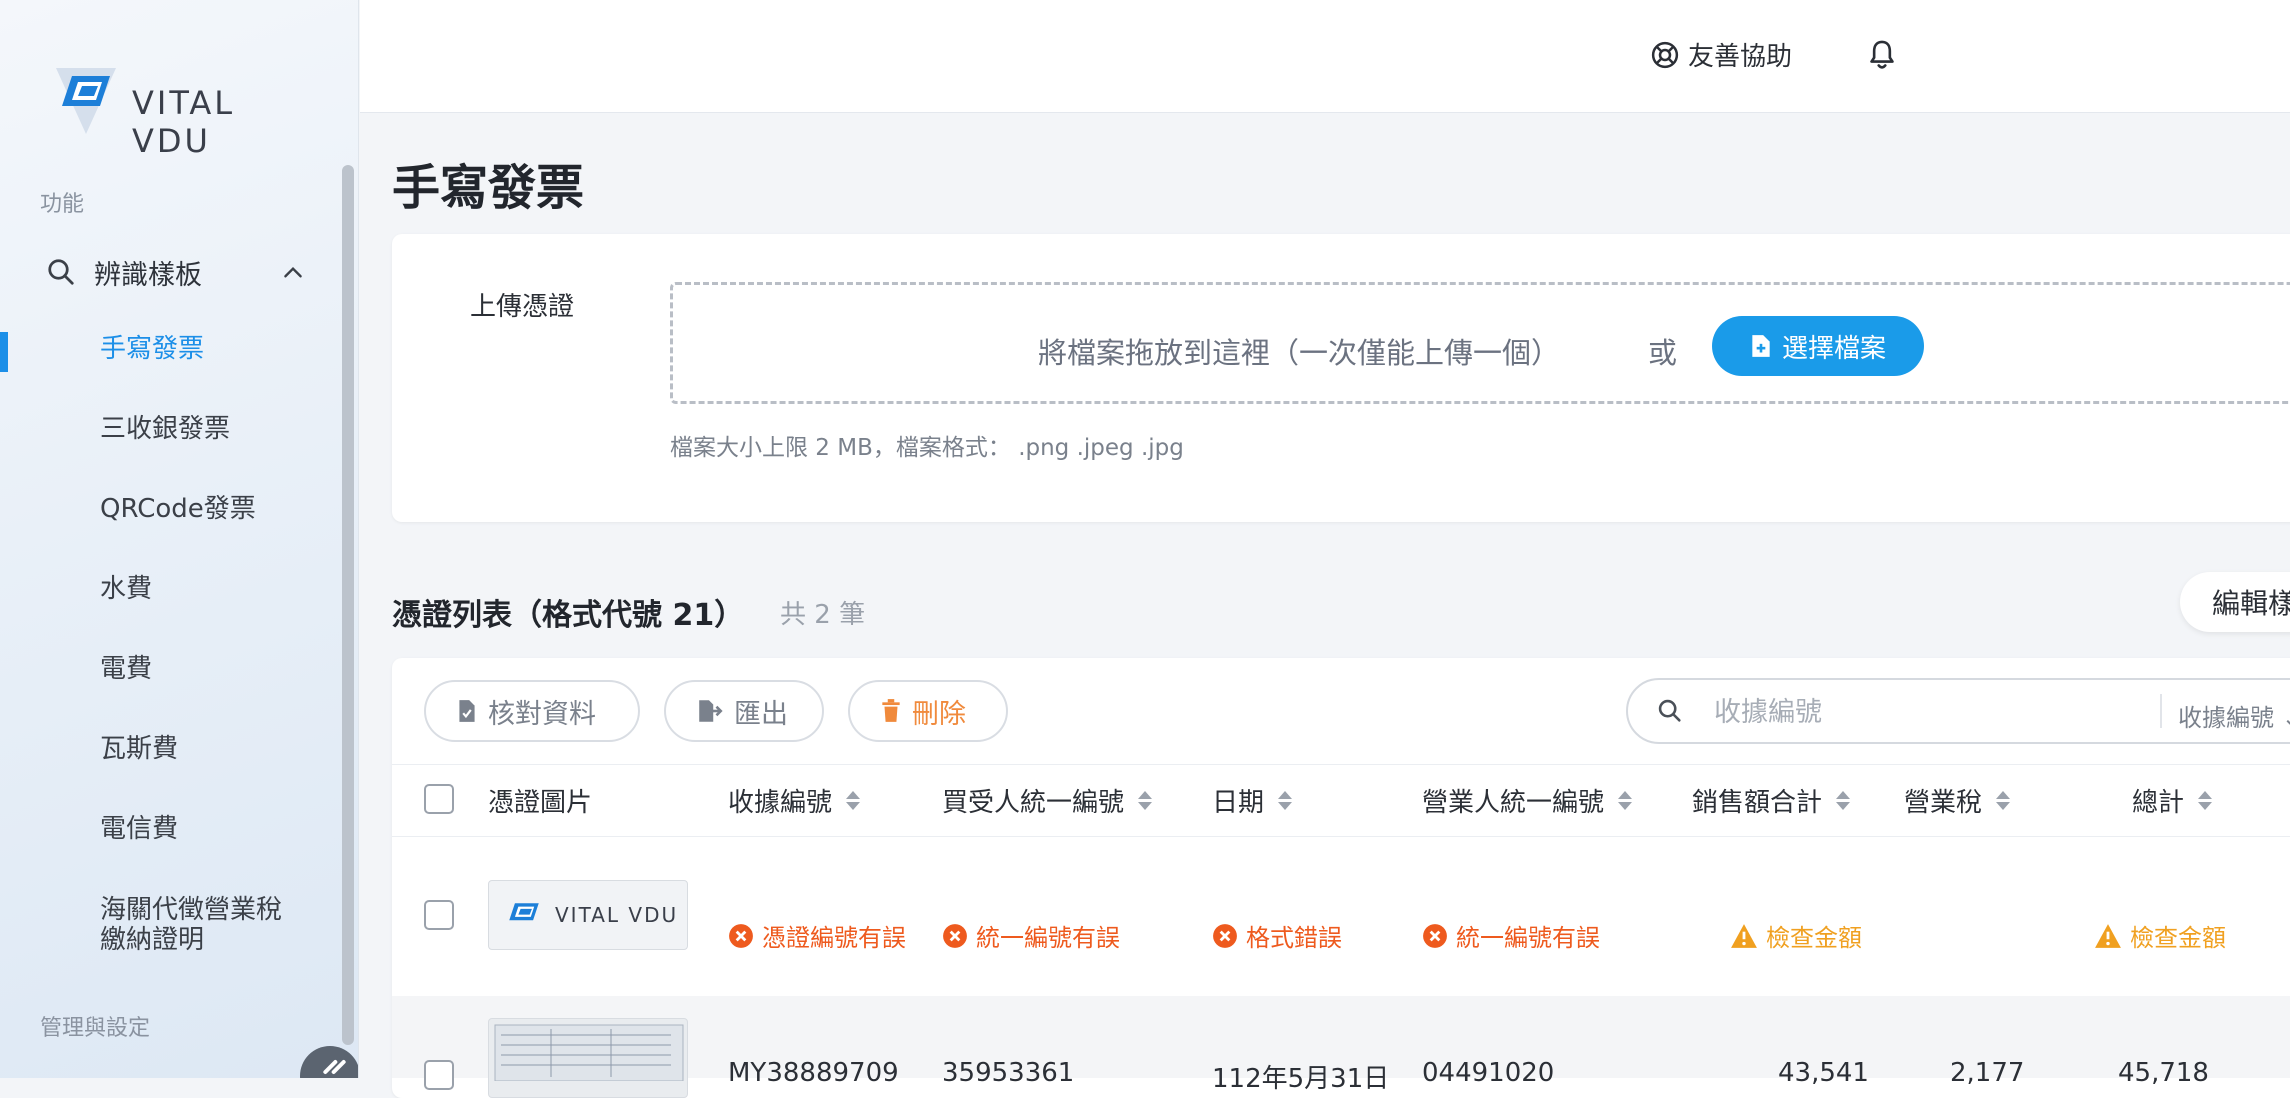 This screenshot has height=1098, width=2290. I want to click on search-box: 收據編號 ⌄, so click(1958, 711).